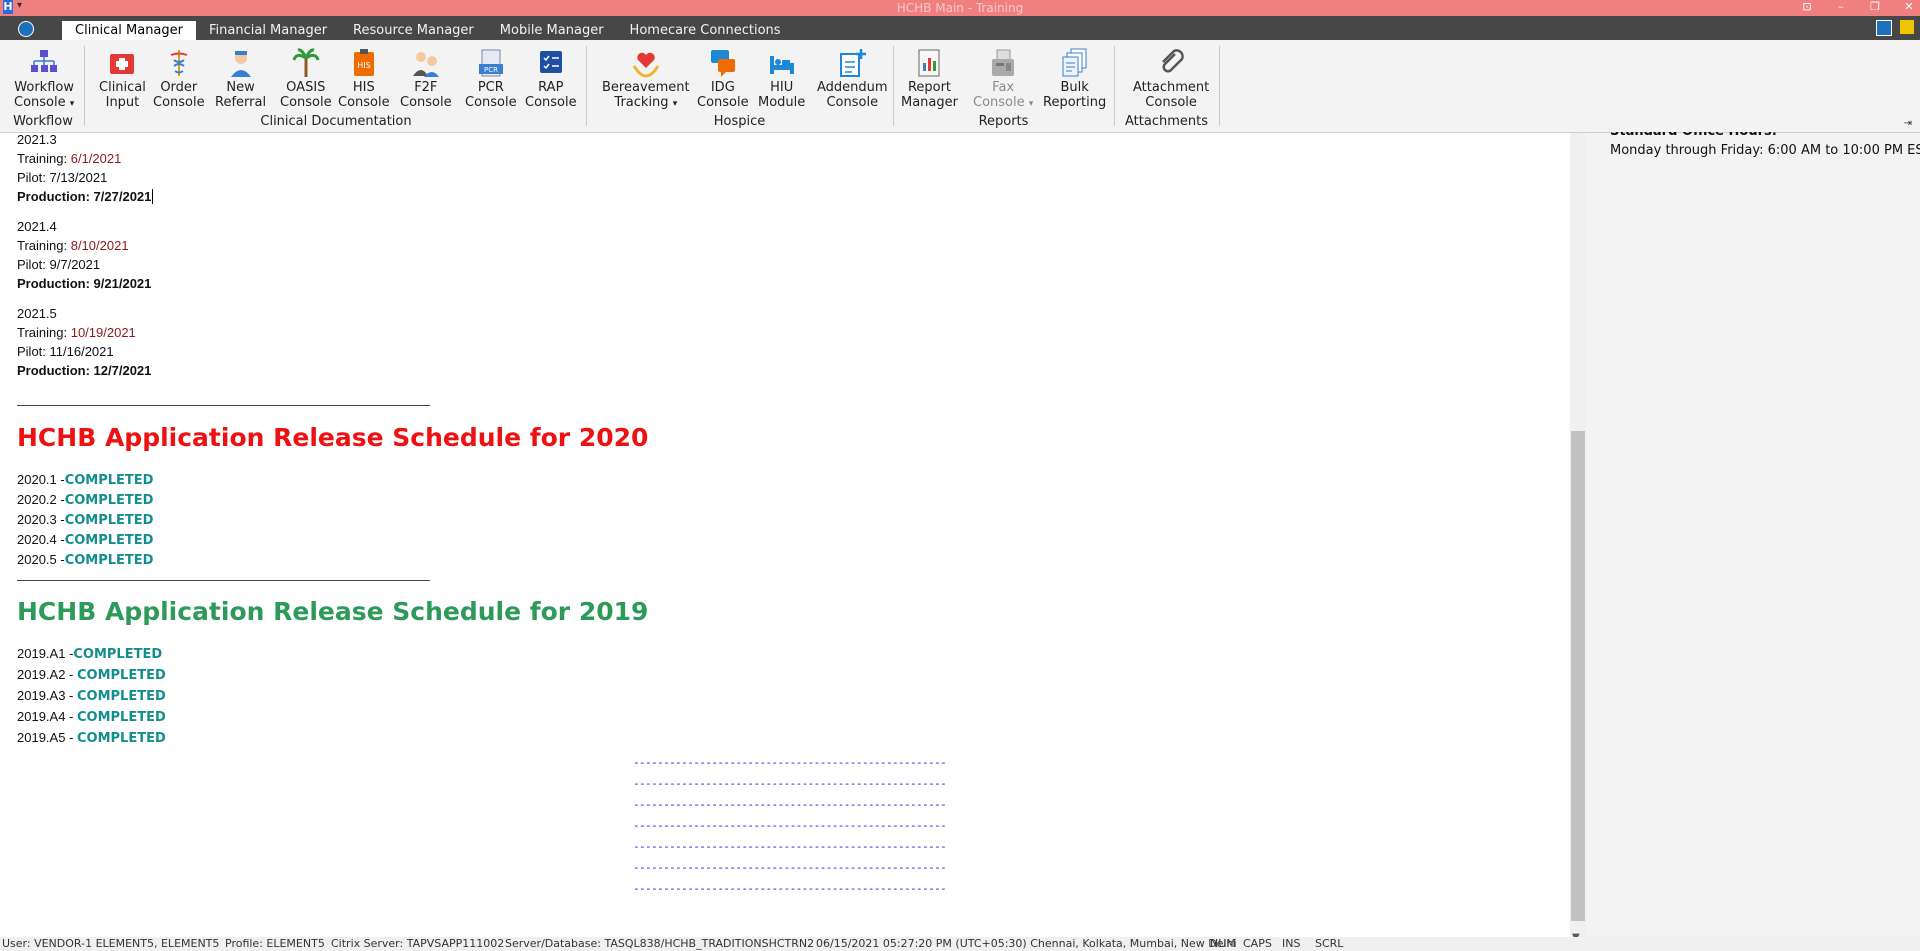 The image size is (1920, 951). I want to click on new-referral-label-2: Referral, so click(241, 102).